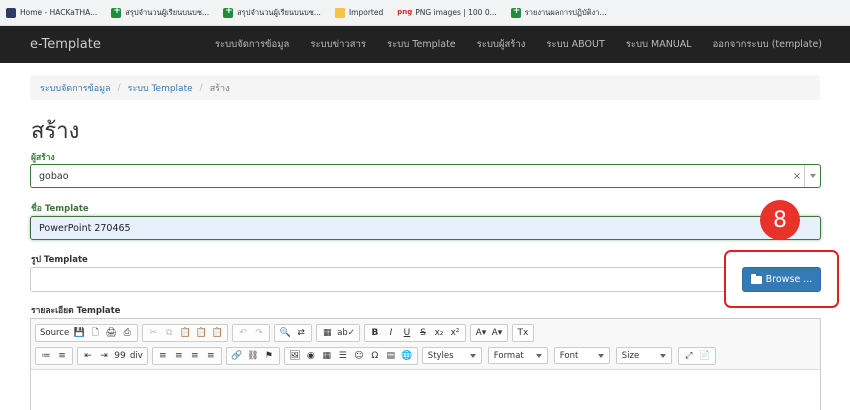  What do you see at coordinates (54, 176) in the screenshot?
I see `creator-selected-value: gobao` at bounding box center [54, 176].